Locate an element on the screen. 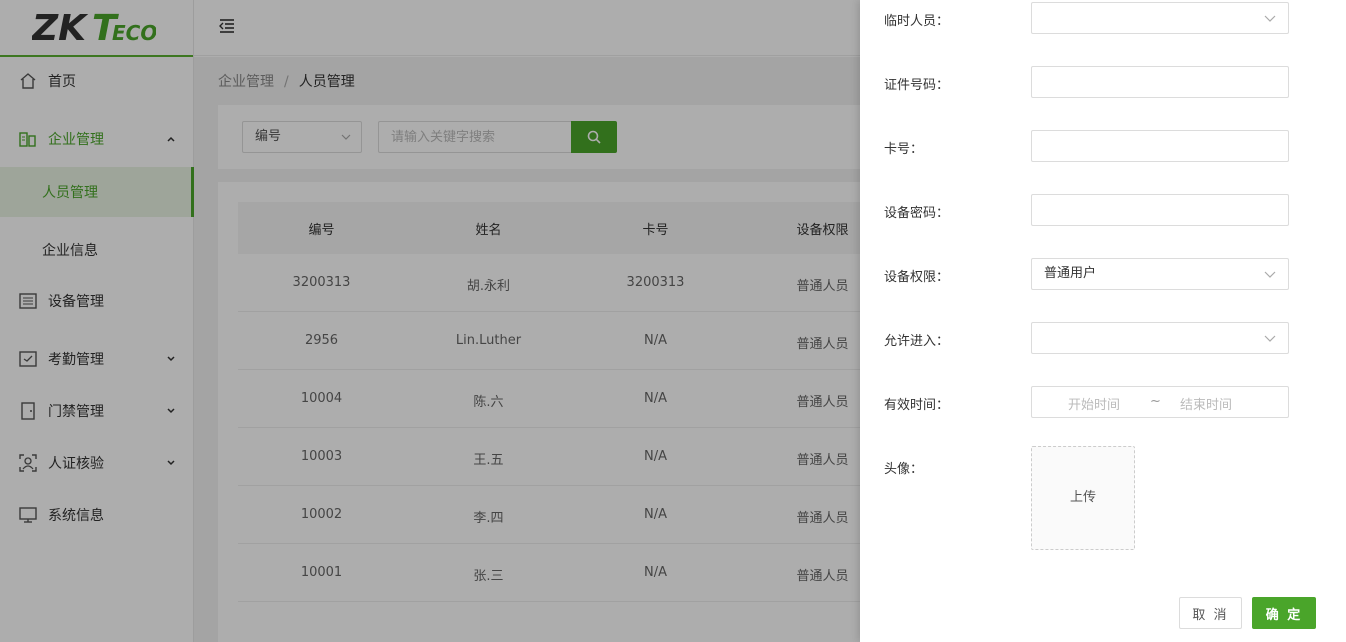 The height and width of the screenshot is (642, 1346). temp-person-select is located at coordinates (1160, 18).